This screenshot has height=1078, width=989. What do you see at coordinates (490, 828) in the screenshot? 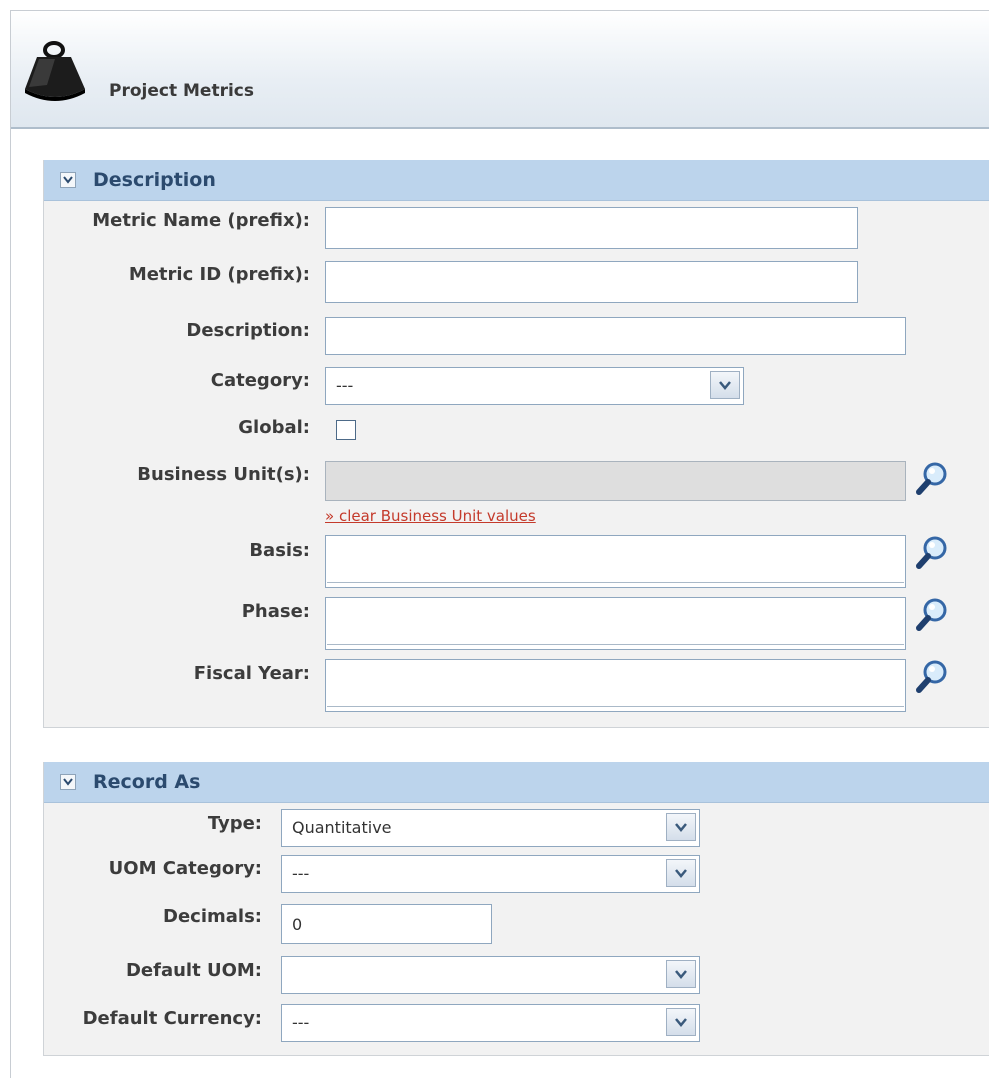
I see `type-select: Quantitative` at bounding box center [490, 828].